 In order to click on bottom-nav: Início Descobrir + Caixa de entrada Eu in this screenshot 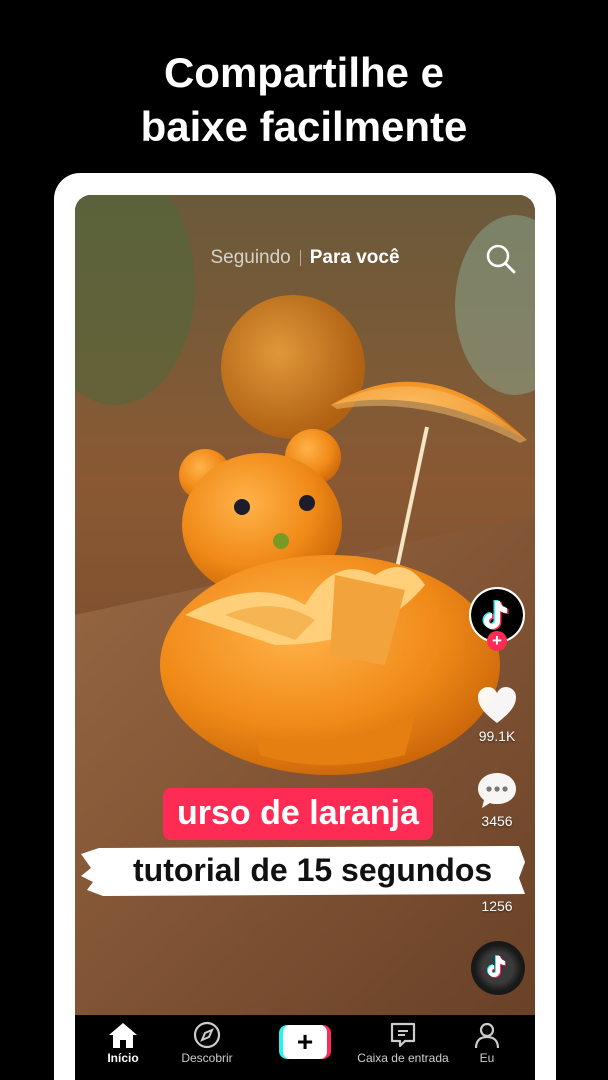, I will do `click(305, 1047)`.